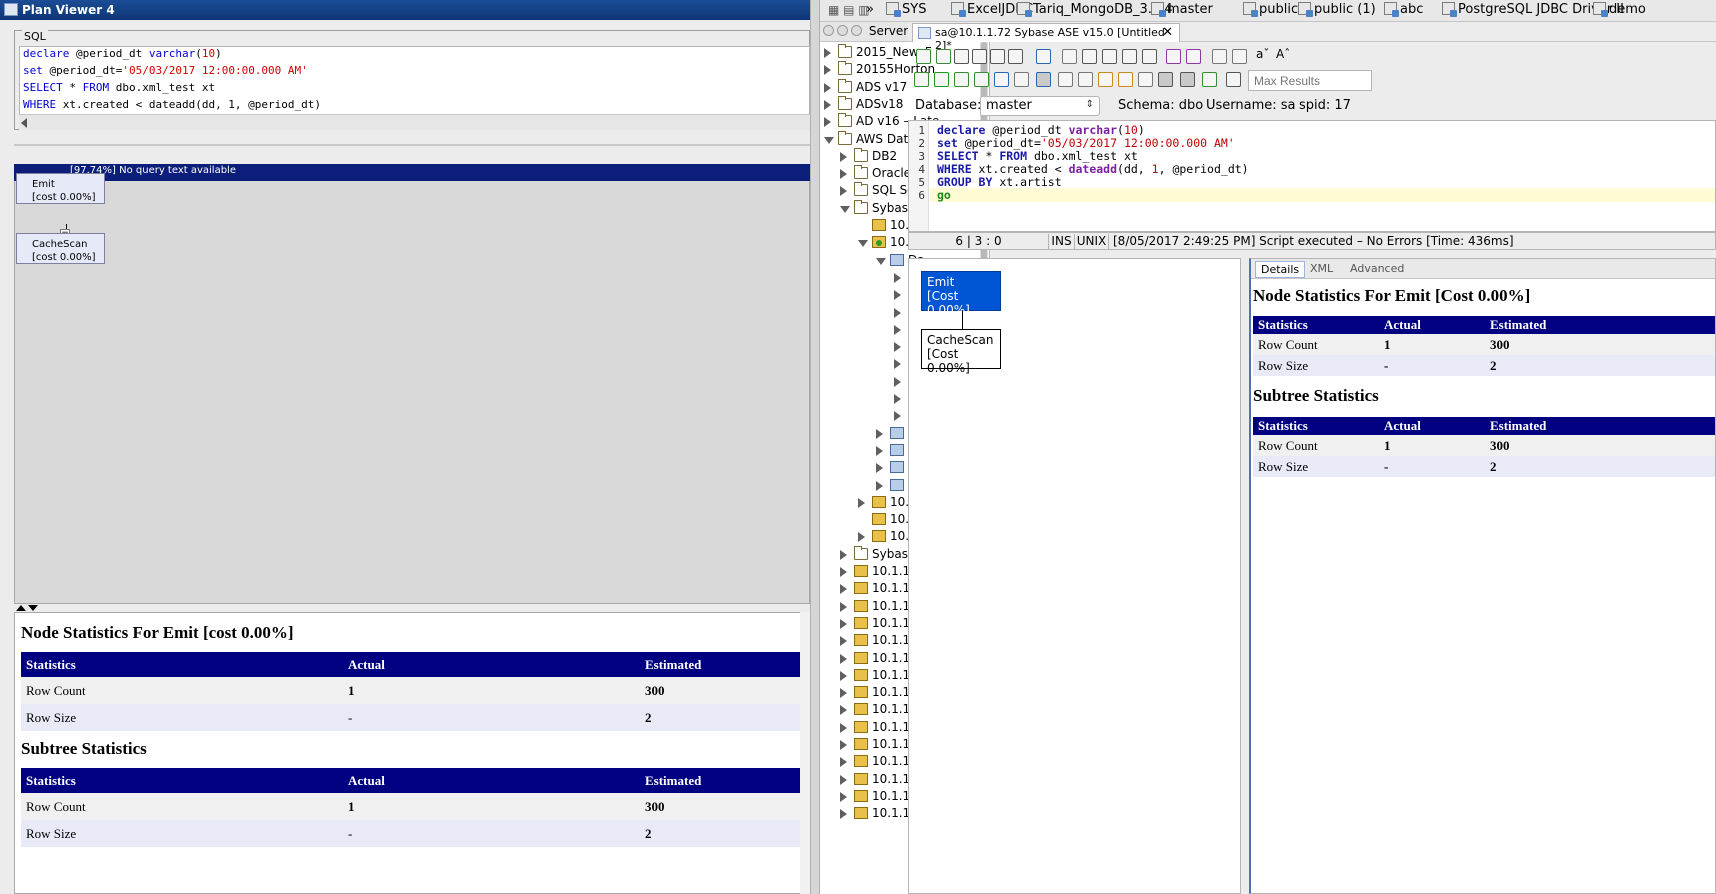 The image size is (1716, 894). I want to click on execute-selection-icon, so click(981, 79).